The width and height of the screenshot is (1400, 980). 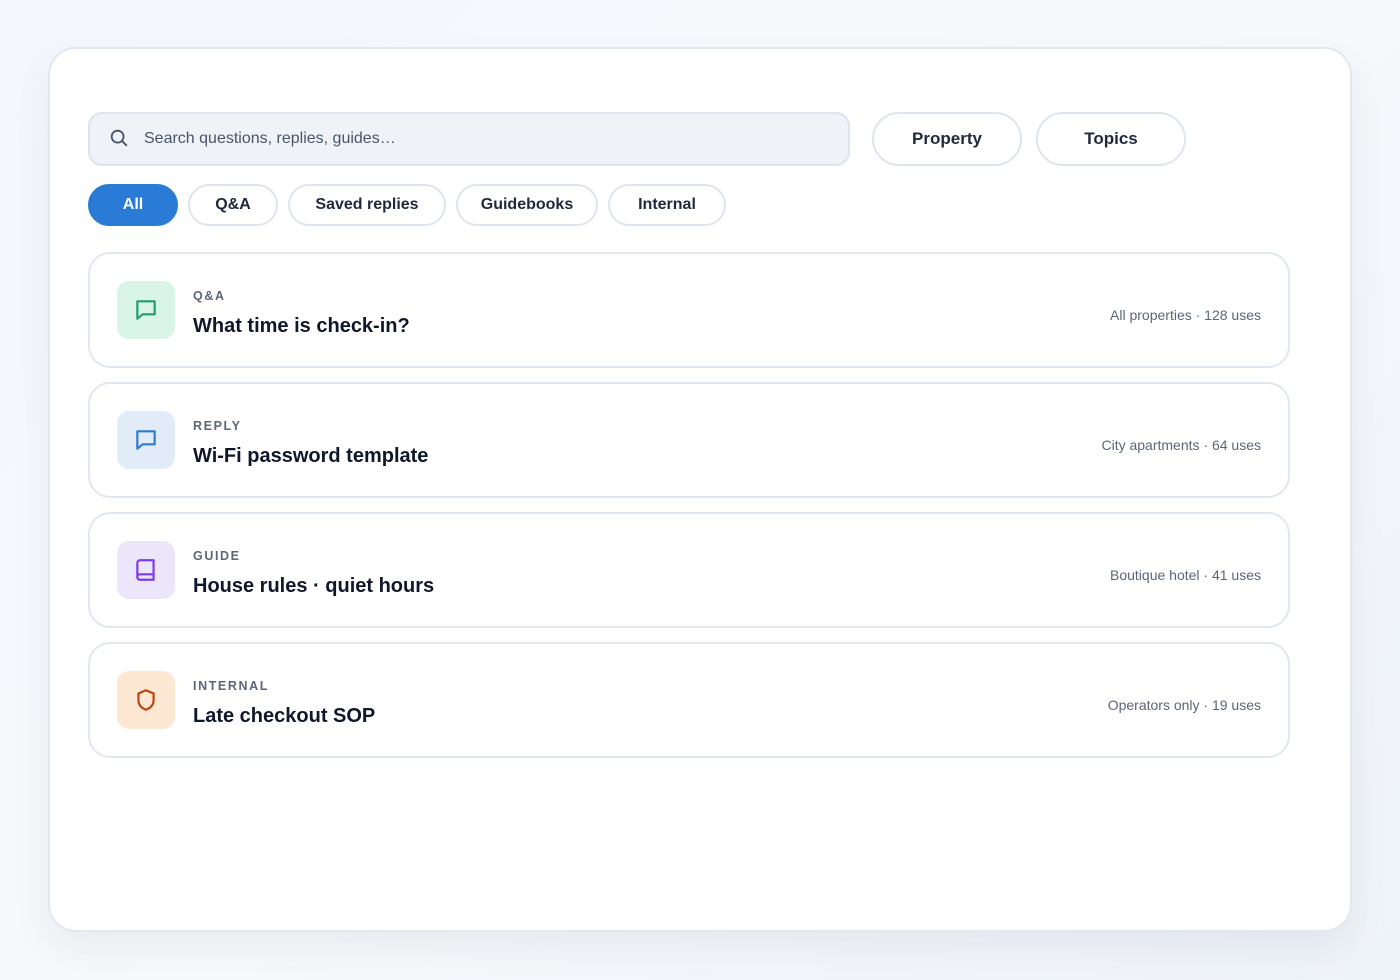 I want to click on item-kind: REPLY, so click(x=217, y=426).